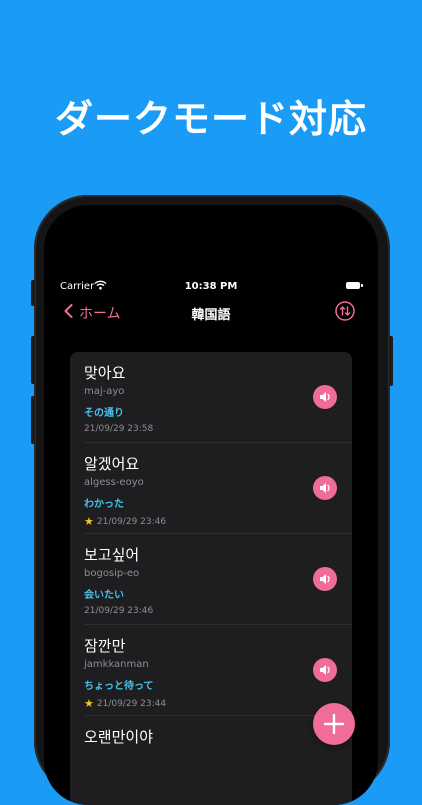  What do you see at coordinates (104, 504) in the screenshot?
I see `phrase-meaning: わかった` at bounding box center [104, 504].